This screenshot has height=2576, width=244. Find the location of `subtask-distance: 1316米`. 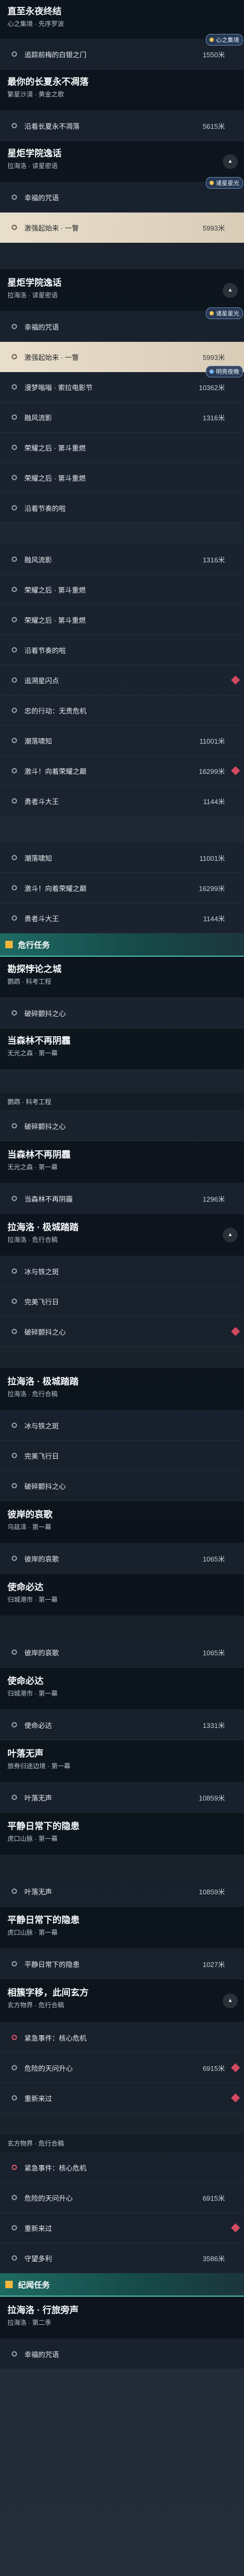

subtask-distance: 1316米 is located at coordinates (214, 417).